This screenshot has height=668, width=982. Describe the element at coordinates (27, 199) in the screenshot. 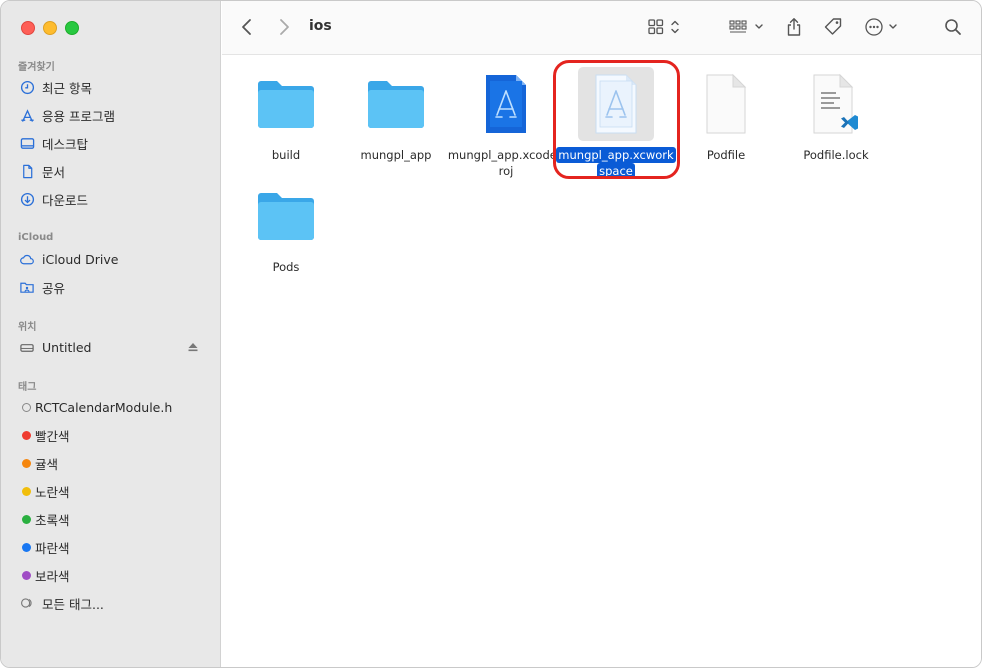

I see `download-icon` at that location.